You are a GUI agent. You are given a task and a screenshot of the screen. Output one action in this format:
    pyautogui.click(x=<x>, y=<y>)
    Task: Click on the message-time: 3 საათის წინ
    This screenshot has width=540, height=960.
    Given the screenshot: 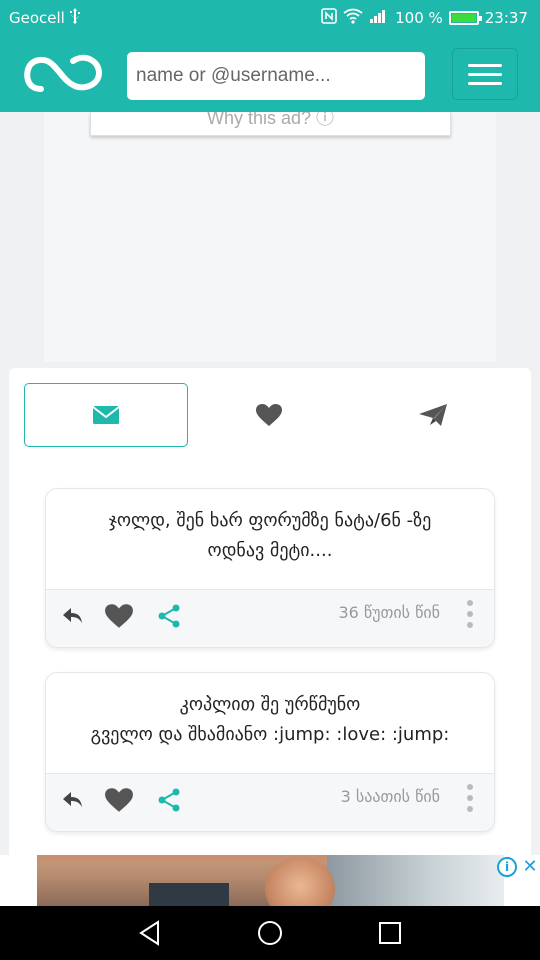 What is the action you would take?
    pyautogui.click(x=390, y=796)
    